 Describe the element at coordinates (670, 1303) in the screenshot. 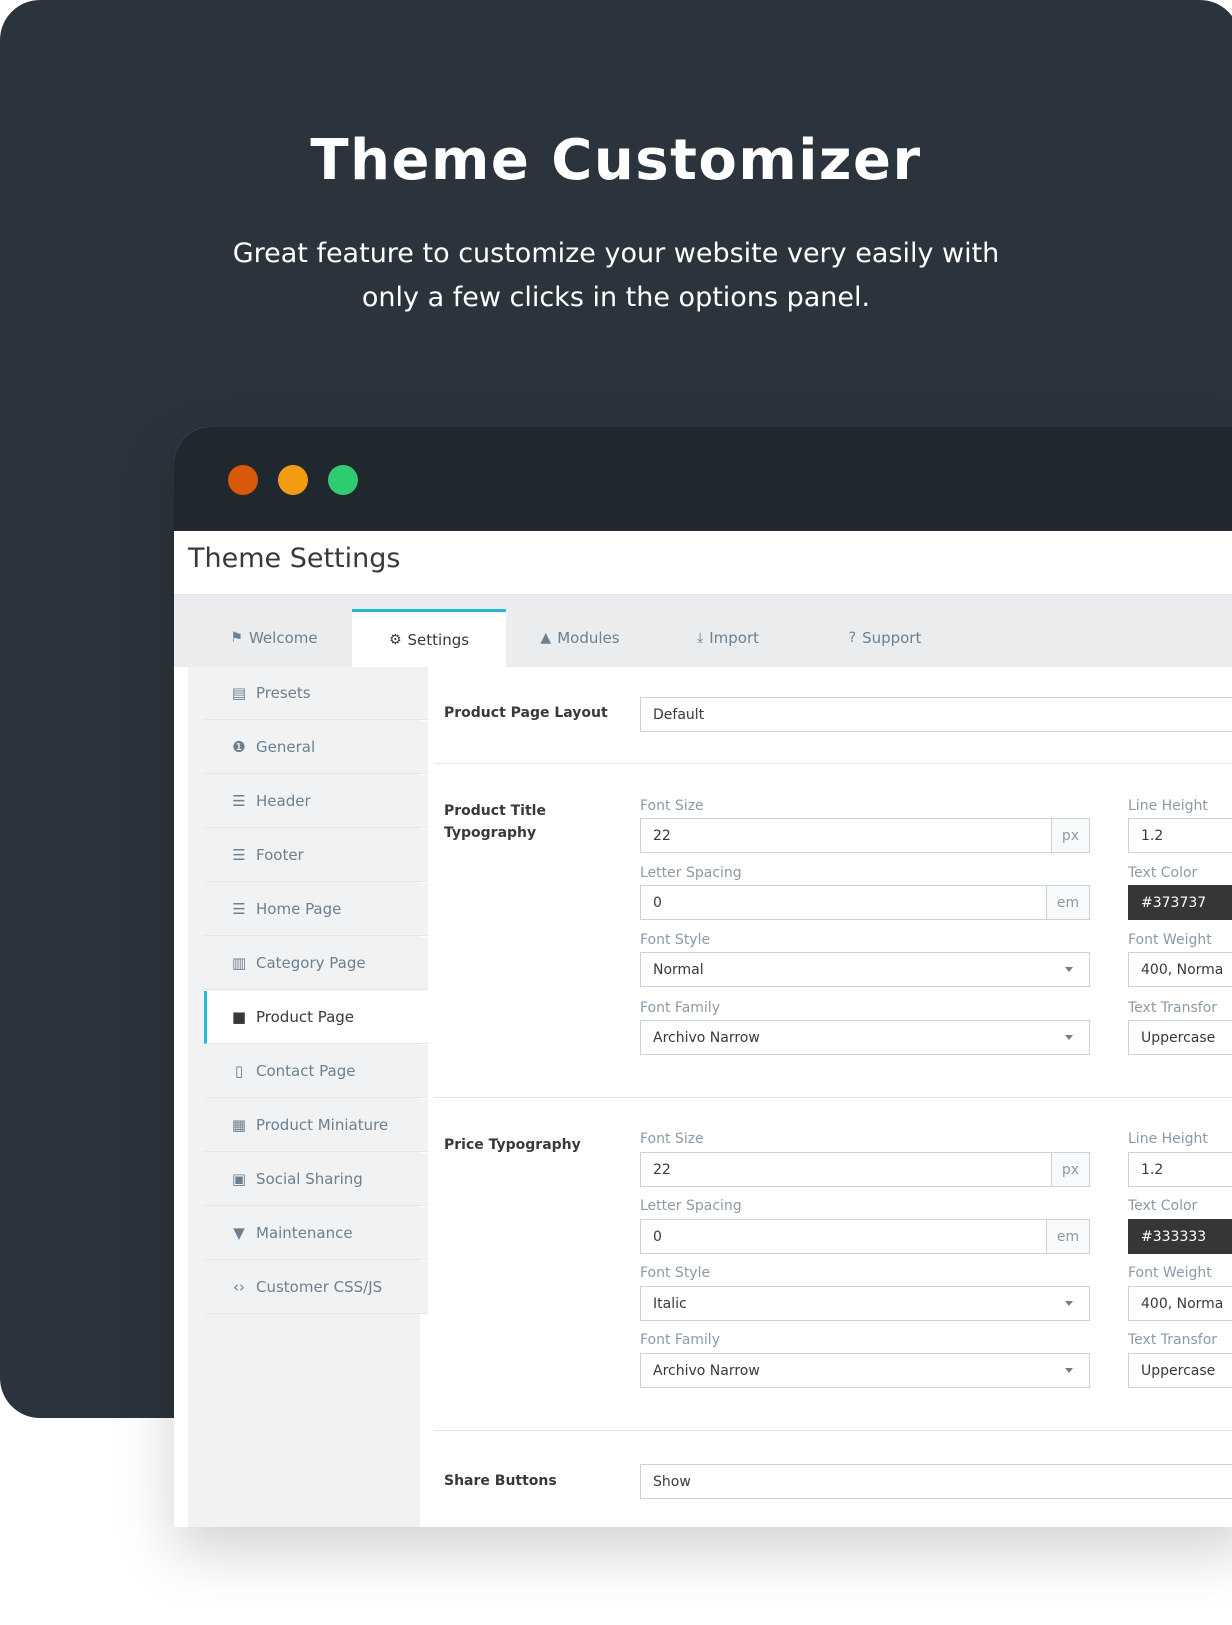

I see `price-font-style-value: Italic` at that location.